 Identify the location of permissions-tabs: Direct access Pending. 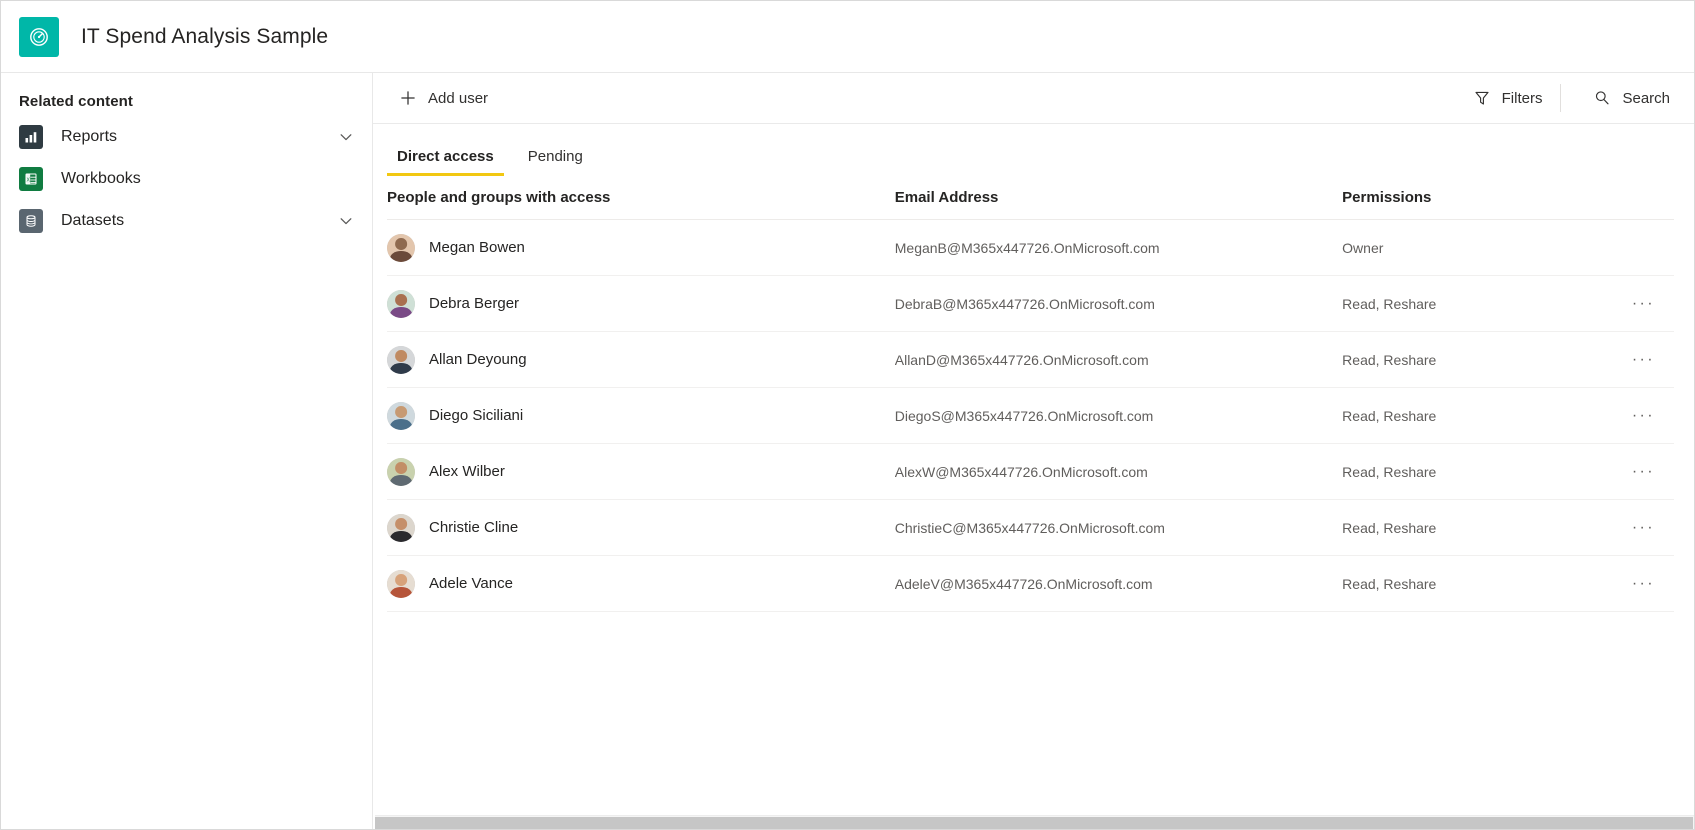
(1033, 150).